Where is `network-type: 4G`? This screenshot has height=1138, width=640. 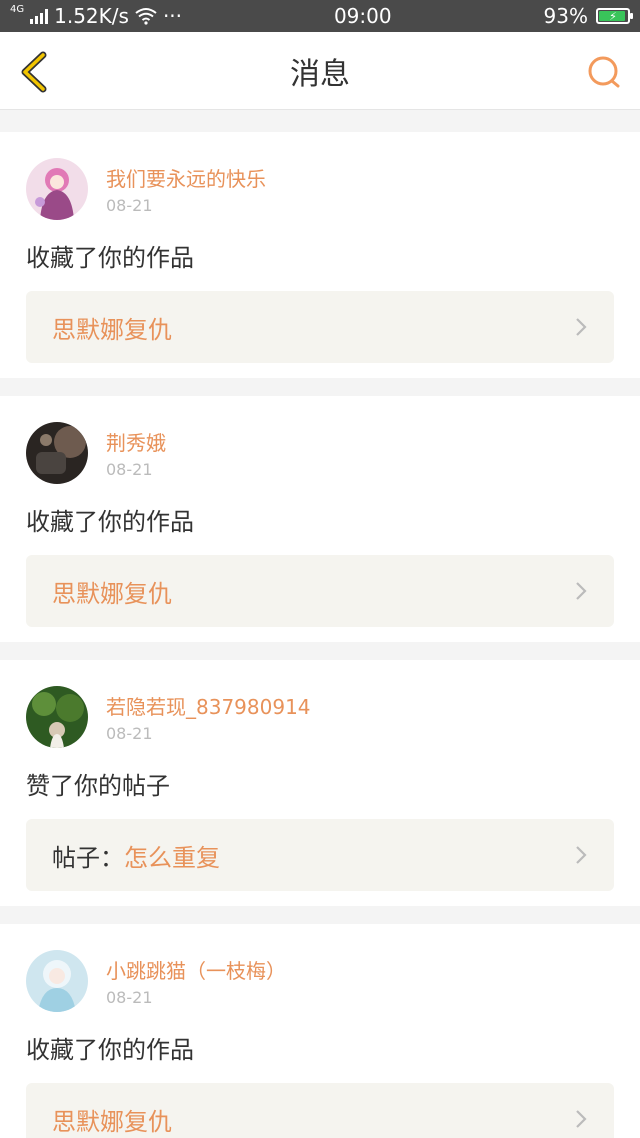
network-type: 4G is located at coordinates (17, 9).